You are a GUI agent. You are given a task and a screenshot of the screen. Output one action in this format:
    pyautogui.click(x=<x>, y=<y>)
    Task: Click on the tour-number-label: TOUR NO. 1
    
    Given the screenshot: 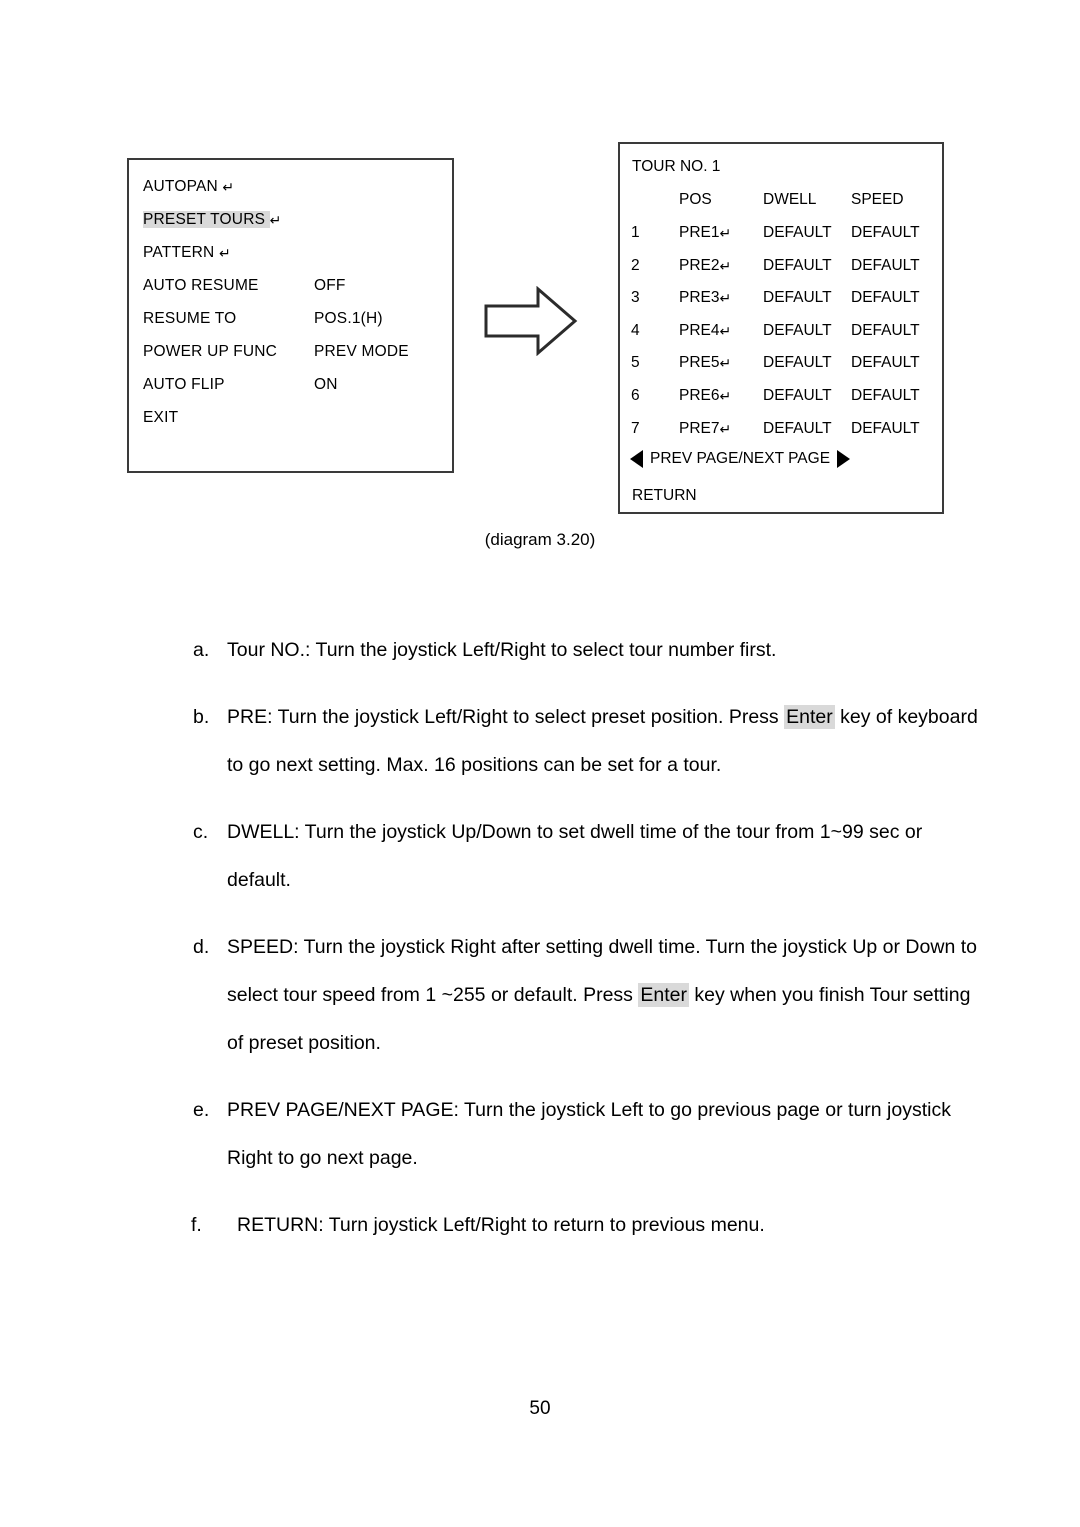 What is the action you would take?
    pyautogui.click(x=676, y=167)
    